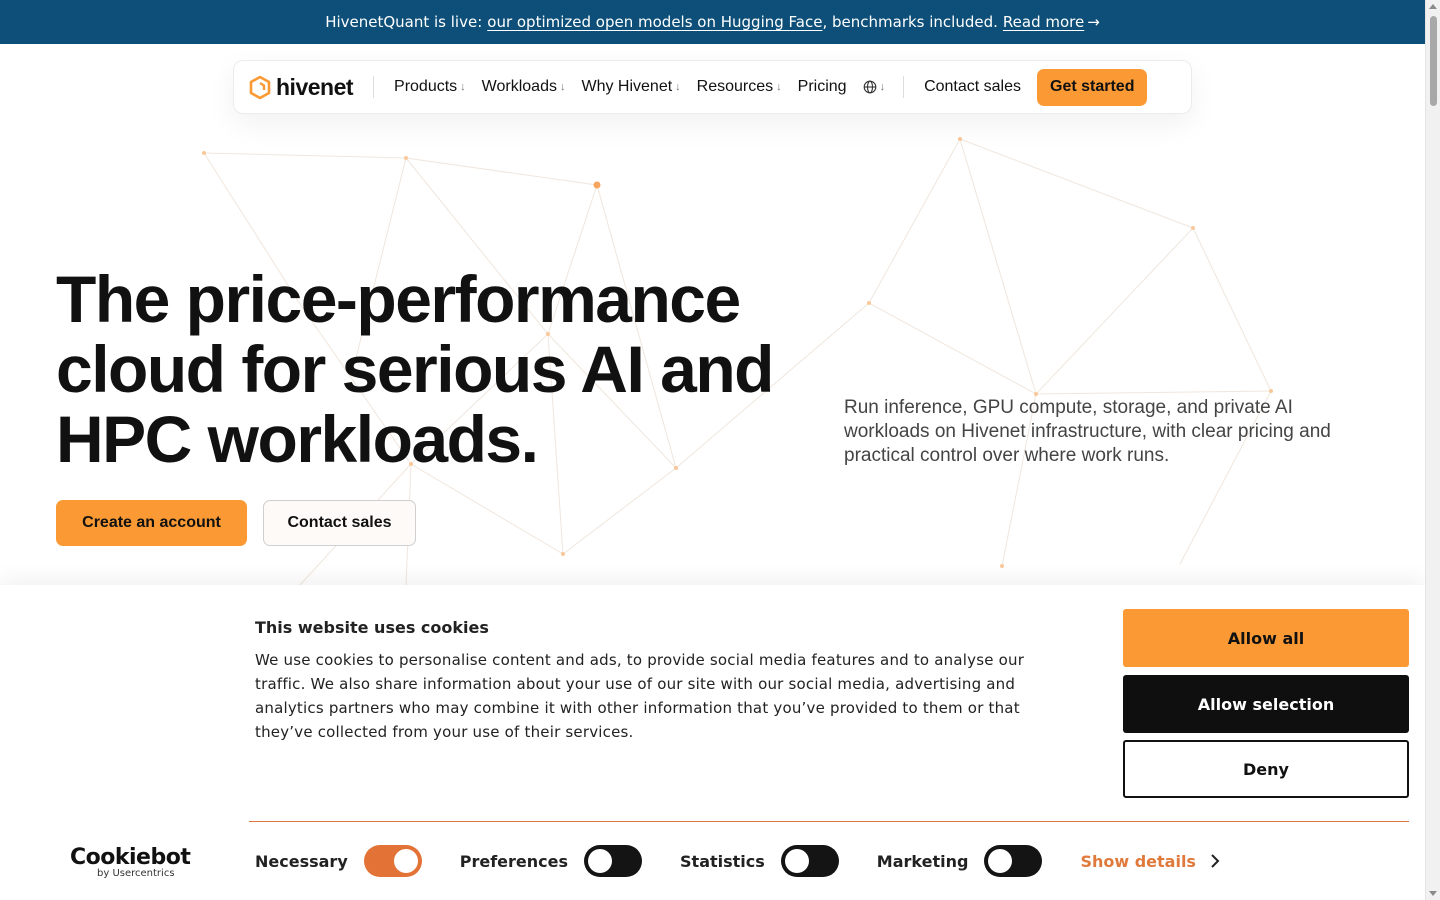  Describe the element at coordinates (426, 86) in the screenshot. I see `nav-item-label: Products` at that location.